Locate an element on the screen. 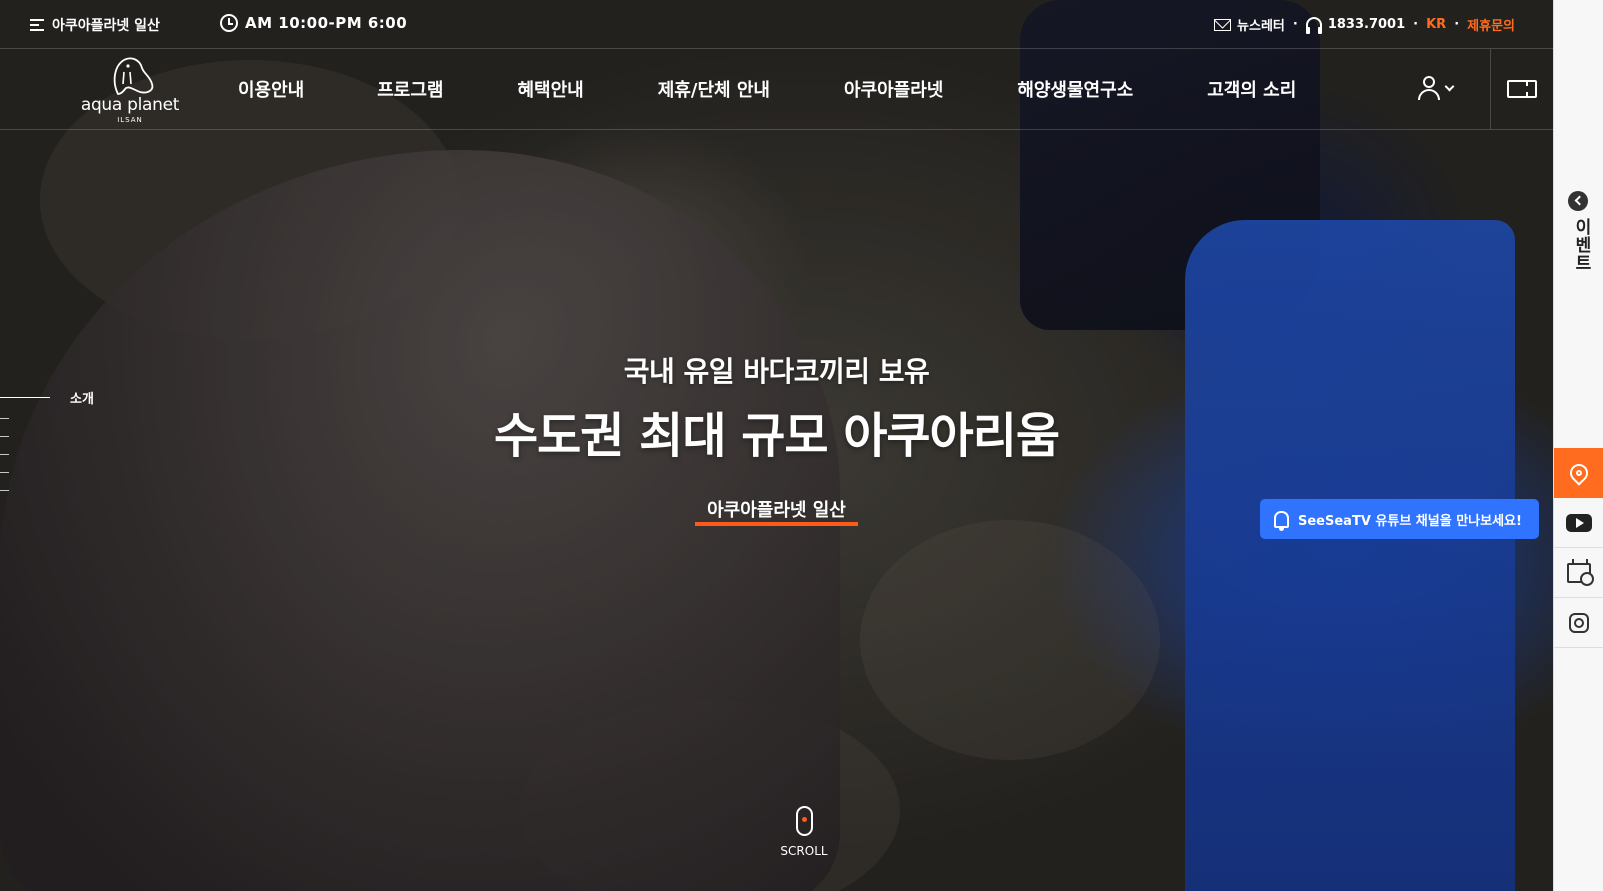 Image resolution: width=1603 pixels, height=891 pixels. chevron-down-icon is located at coordinates (1449, 86).